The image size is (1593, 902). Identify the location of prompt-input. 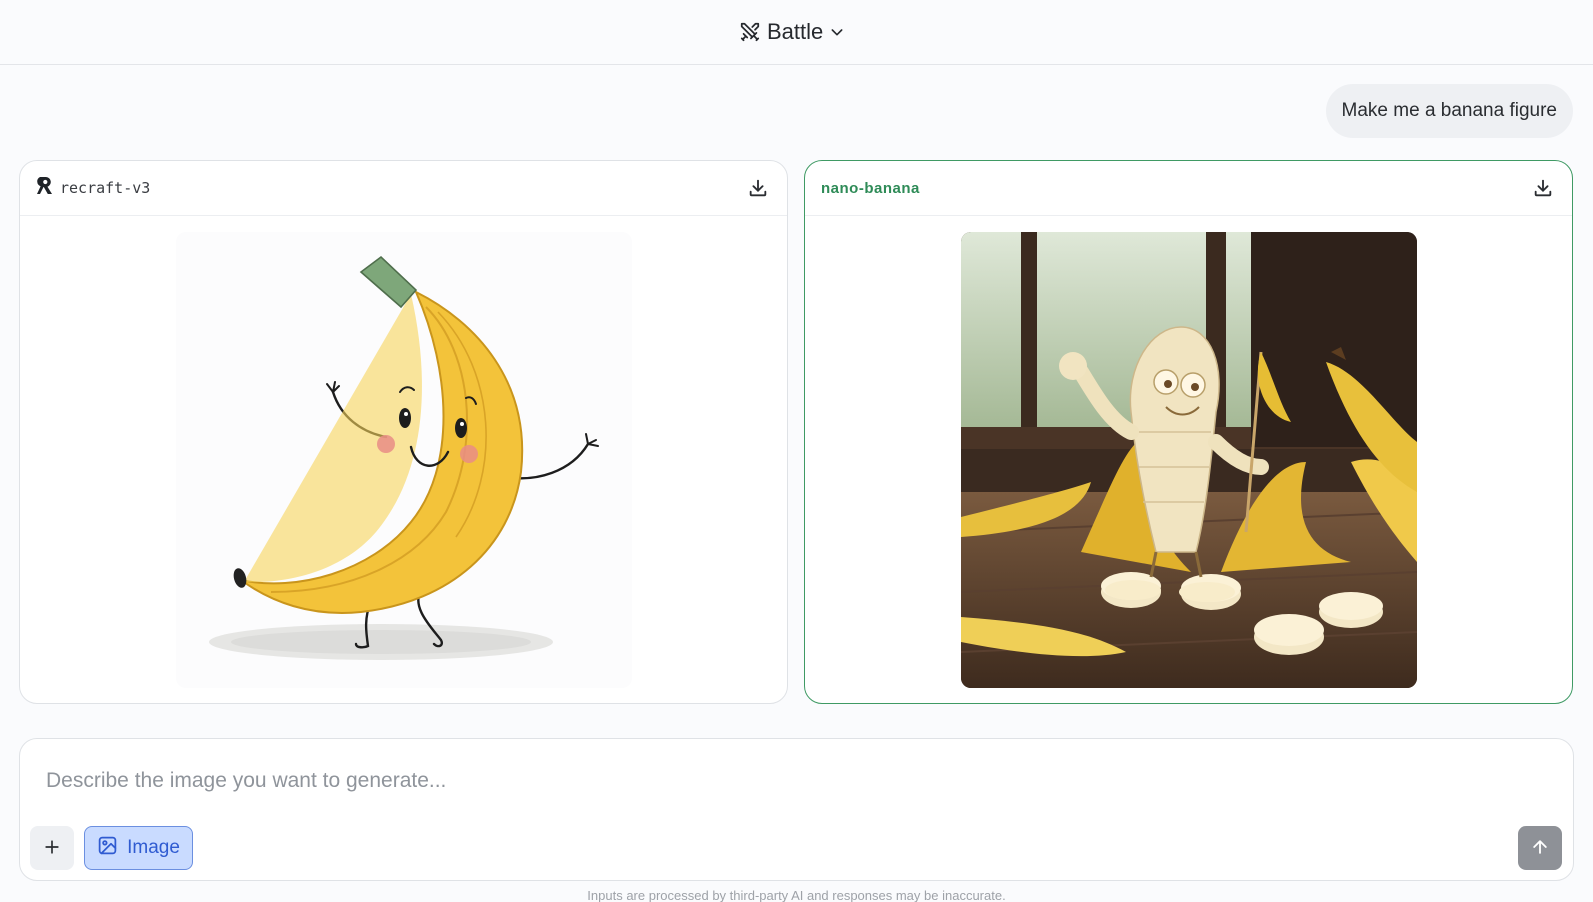
(786, 781).